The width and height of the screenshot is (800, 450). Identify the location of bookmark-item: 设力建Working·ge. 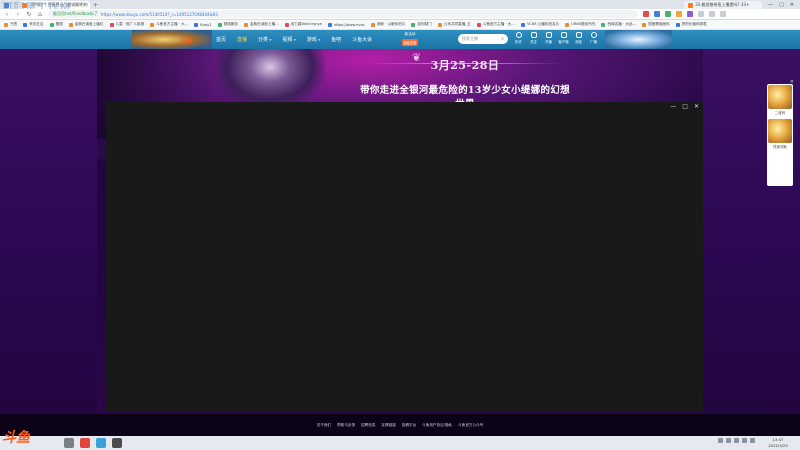
(303, 24).